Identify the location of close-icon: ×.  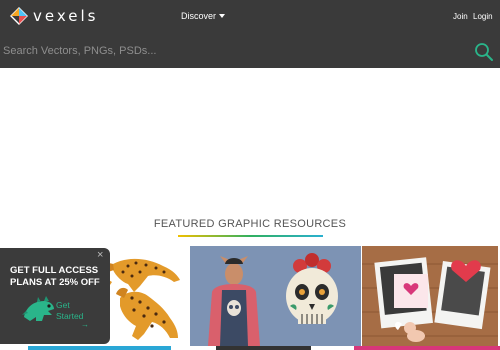
(100, 255).